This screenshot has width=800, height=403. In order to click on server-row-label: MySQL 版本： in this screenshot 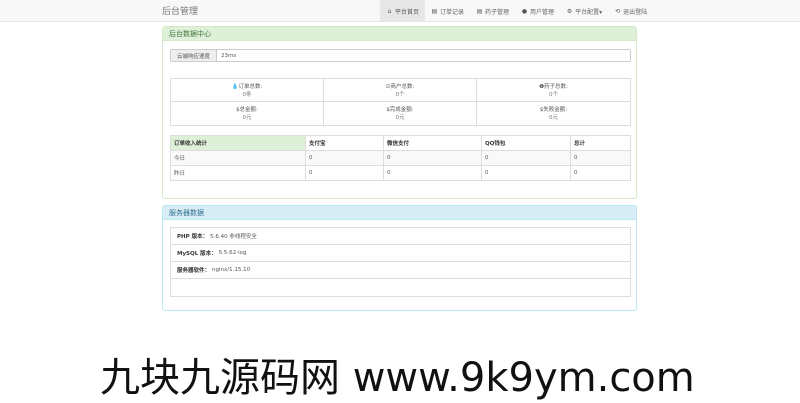, I will do `click(197, 254)`.